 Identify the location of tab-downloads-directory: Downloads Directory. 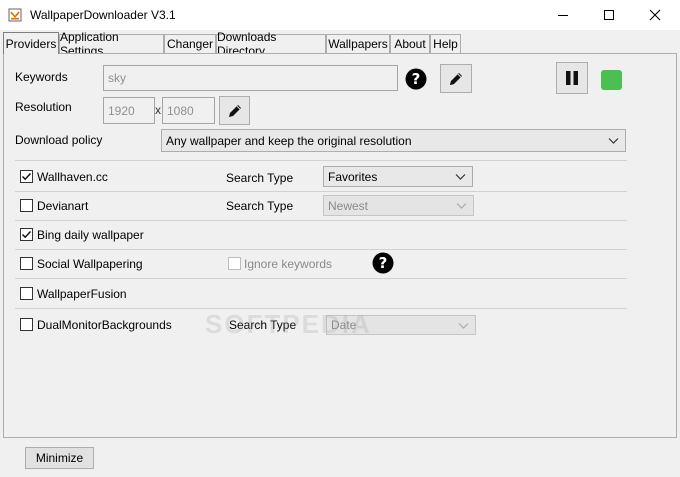
(271, 44).